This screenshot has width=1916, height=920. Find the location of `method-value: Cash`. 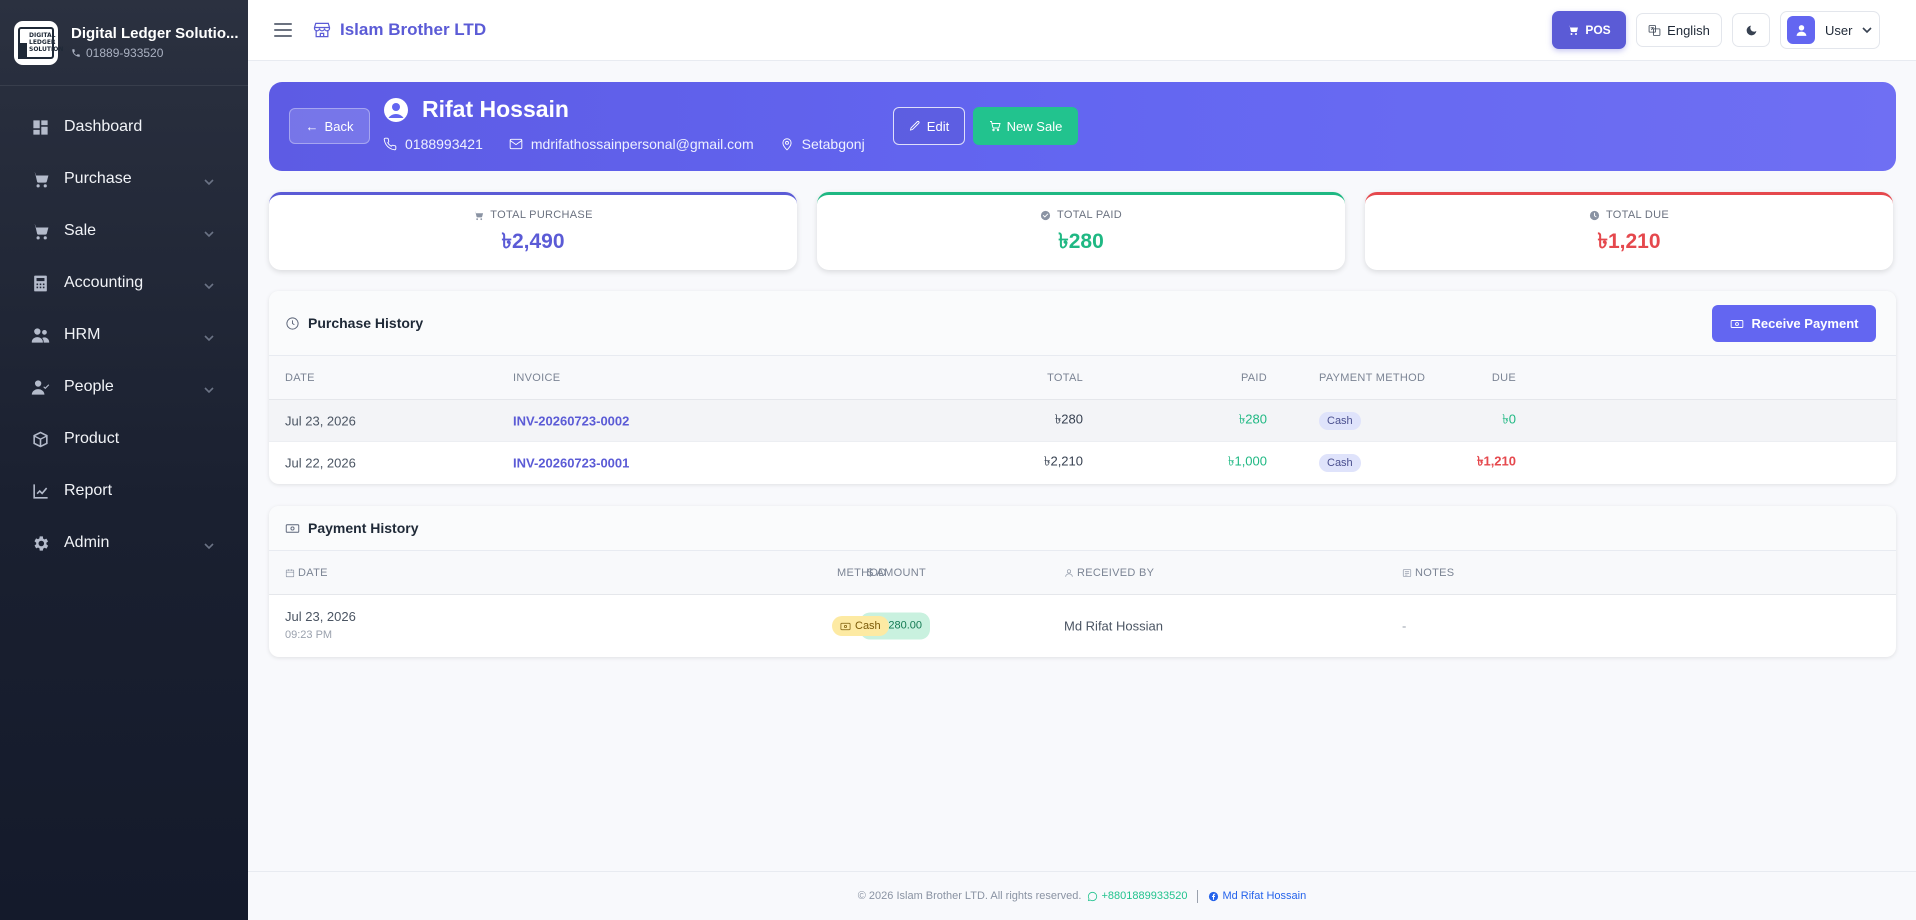

method-value: Cash is located at coordinates (868, 626).